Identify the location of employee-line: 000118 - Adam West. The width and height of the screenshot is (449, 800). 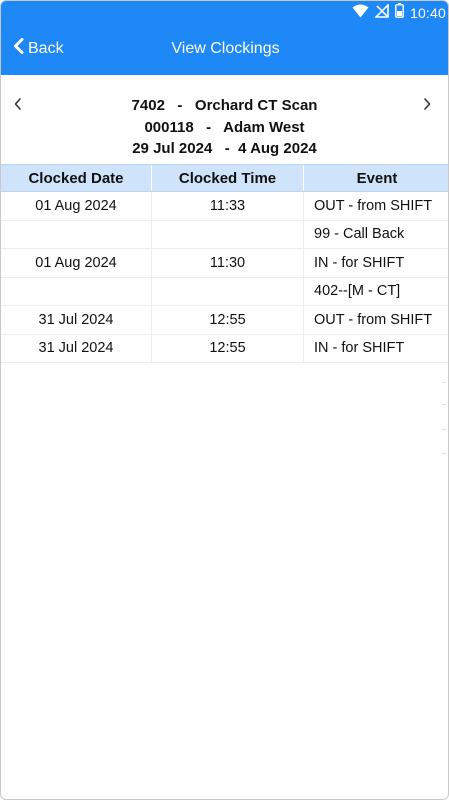
(224, 127).